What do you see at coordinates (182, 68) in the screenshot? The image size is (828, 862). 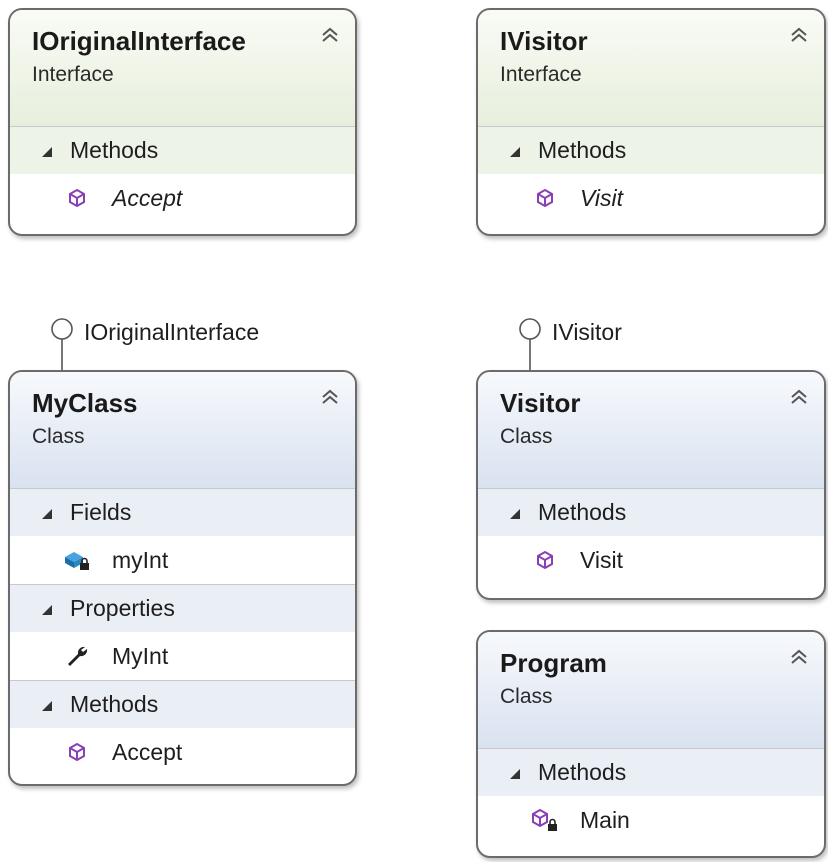 I see `shape-header: IOriginalInterface Interface` at bounding box center [182, 68].